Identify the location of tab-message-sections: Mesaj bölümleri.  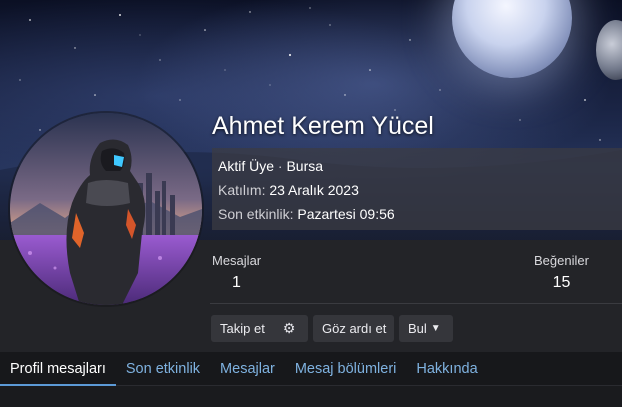
(346, 369).